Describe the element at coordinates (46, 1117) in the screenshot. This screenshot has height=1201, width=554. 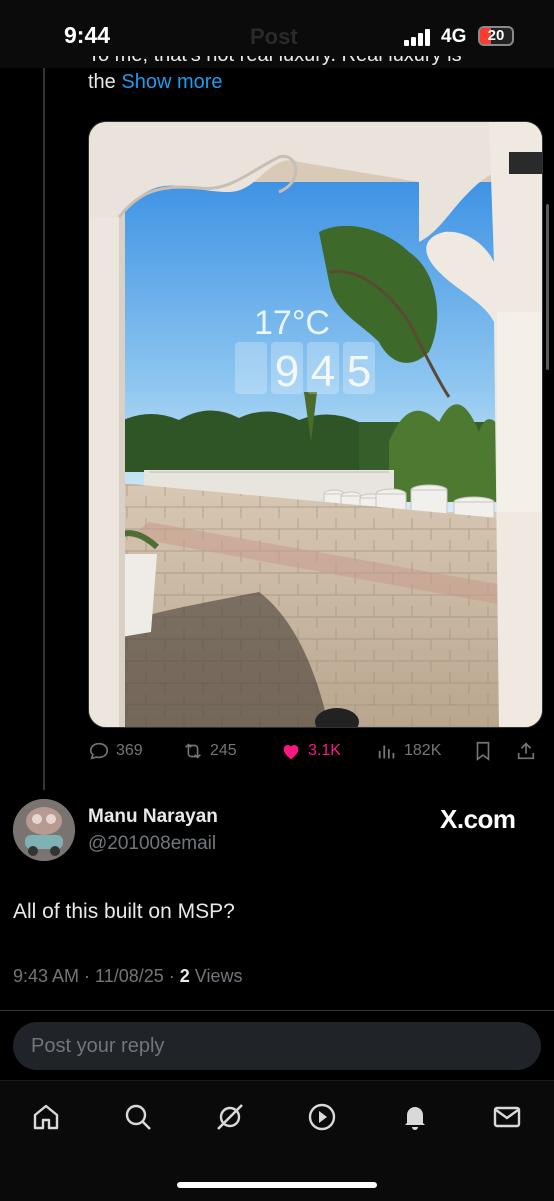
I see `home-icon` at that location.